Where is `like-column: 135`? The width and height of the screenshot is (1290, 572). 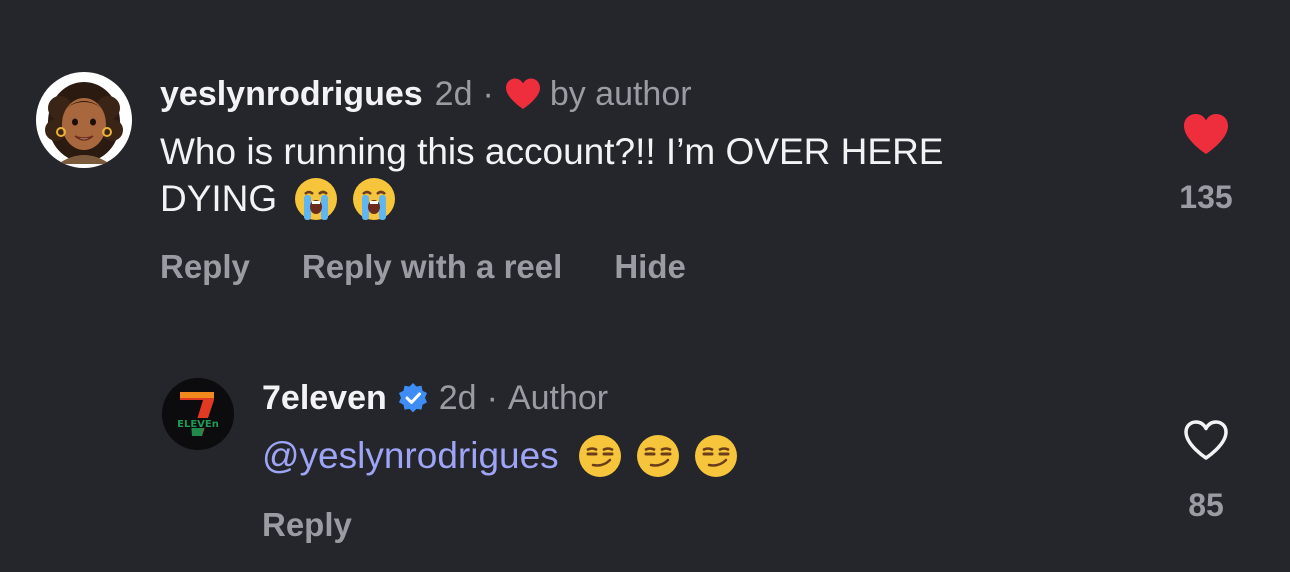
like-column: 135 is located at coordinates (1206, 164).